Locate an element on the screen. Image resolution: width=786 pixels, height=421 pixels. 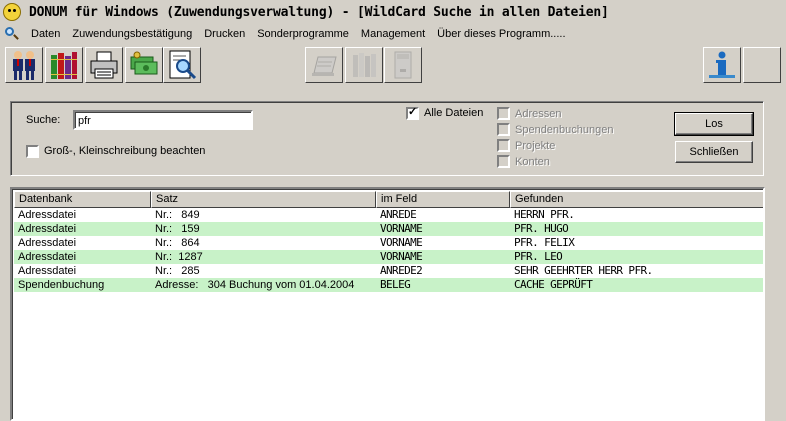
menu-management: Management is located at coordinates (393, 34).